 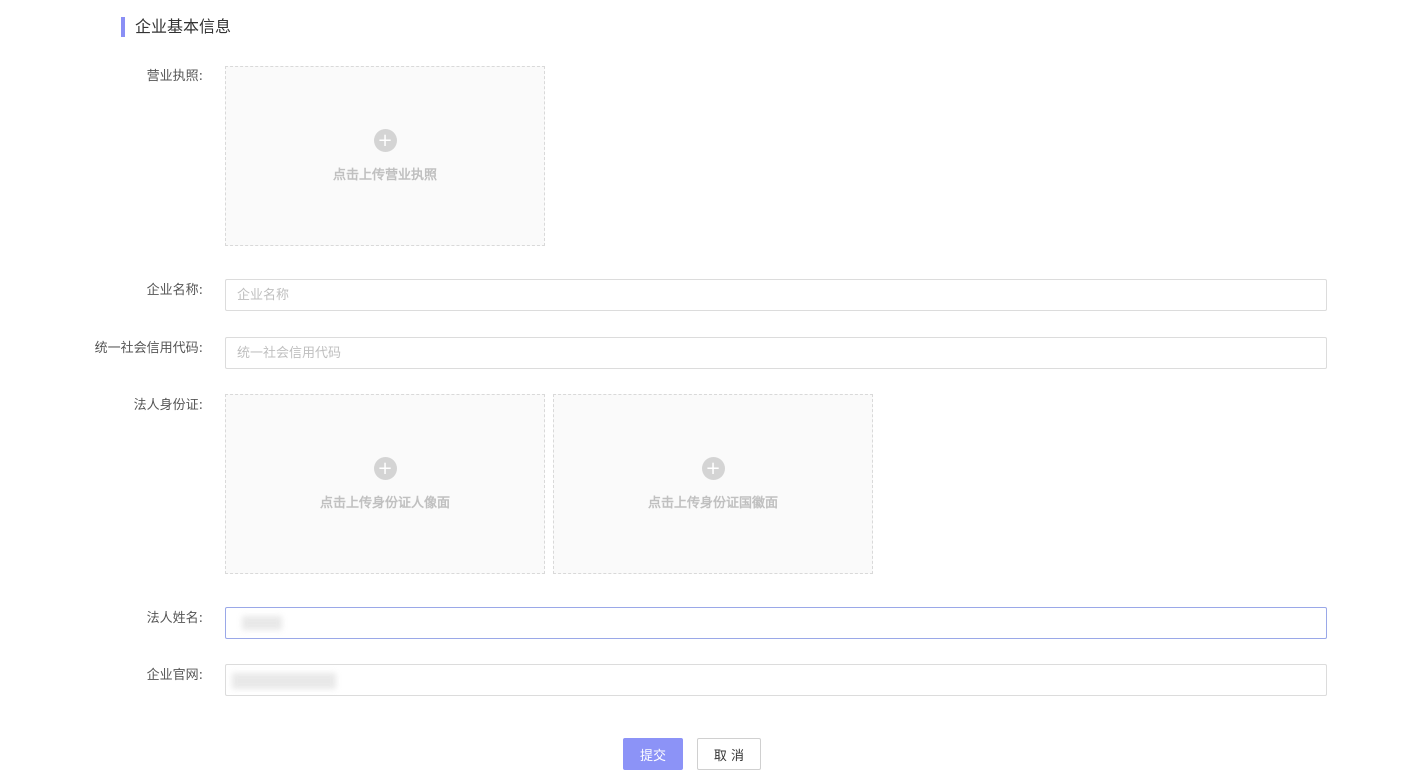 What do you see at coordinates (776, 353) in the screenshot?
I see `credit-code-input` at bounding box center [776, 353].